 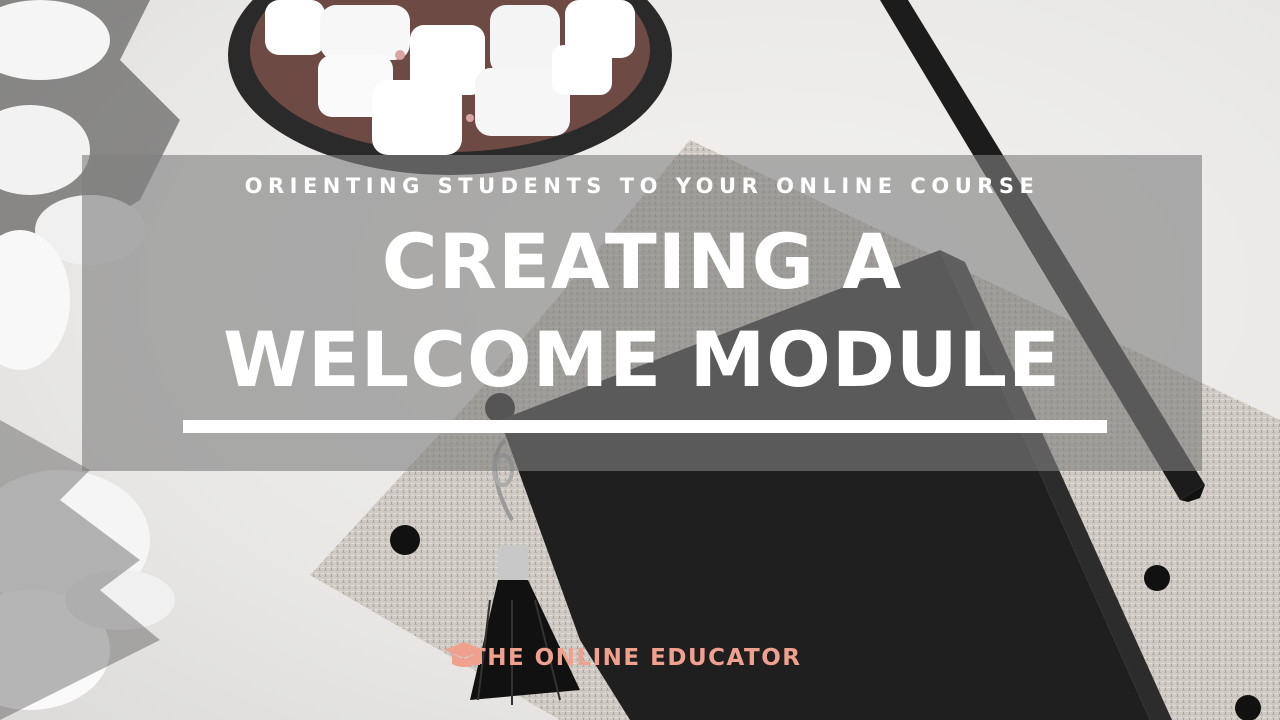 I want to click on subtitle: ORIENTING STUDENTS TO YOUR ONLINE COURSE, so click(x=642, y=186).